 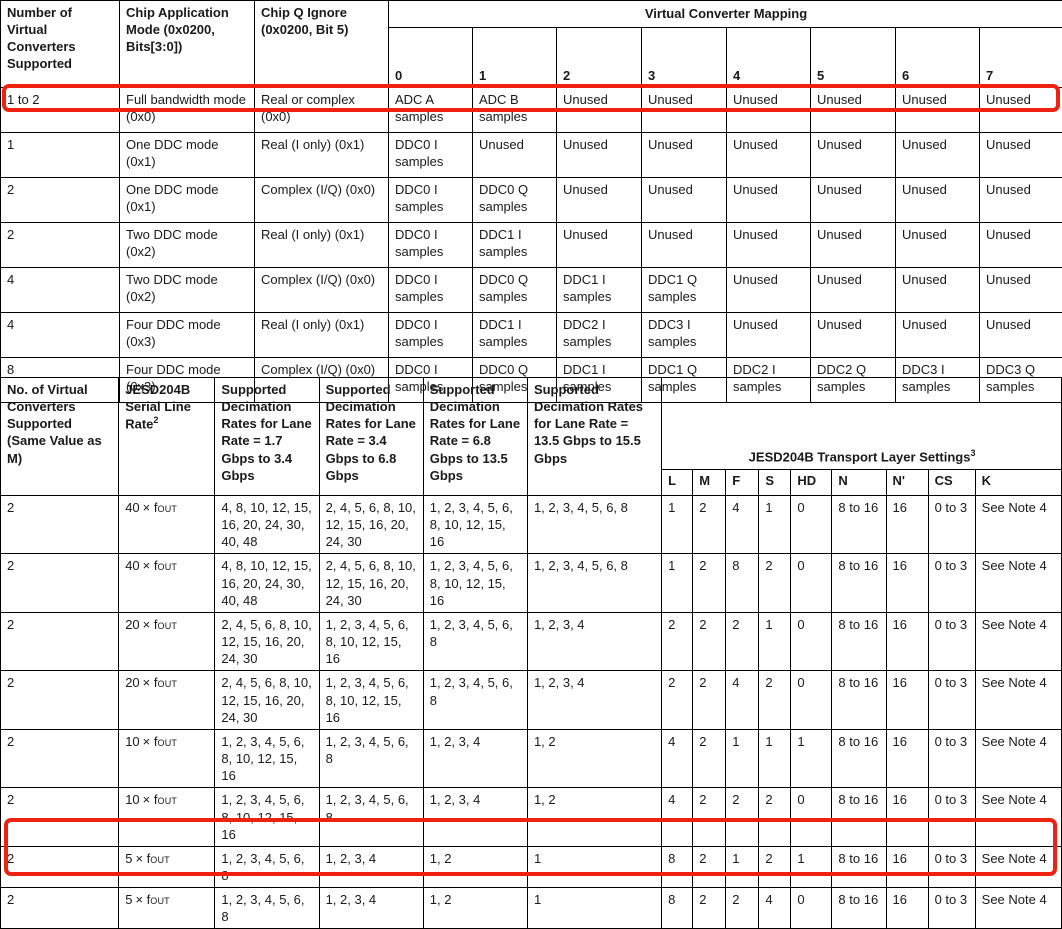 I want to click on cell-decimation-1p7-3p4: 1, 2, 3, 4, 5, 6, 8, so click(x=267, y=908).